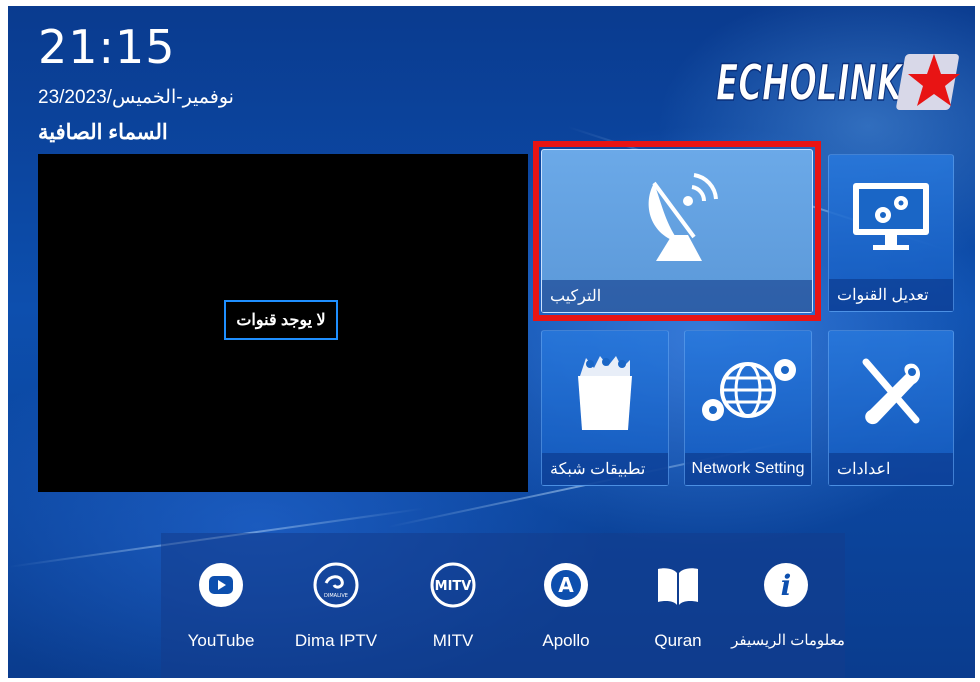  What do you see at coordinates (221, 585) in the screenshot?
I see `youtube-icon` at bounding box center [221, 585].